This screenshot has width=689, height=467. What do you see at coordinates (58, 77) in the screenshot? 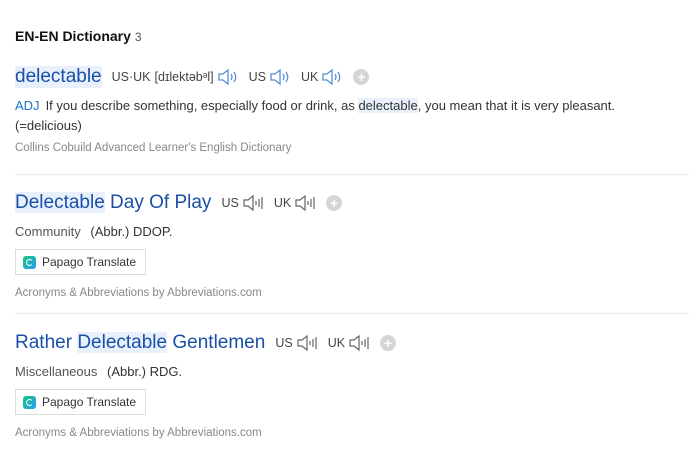
I see `headword-link: delectable` at bounding box center [58, 77].